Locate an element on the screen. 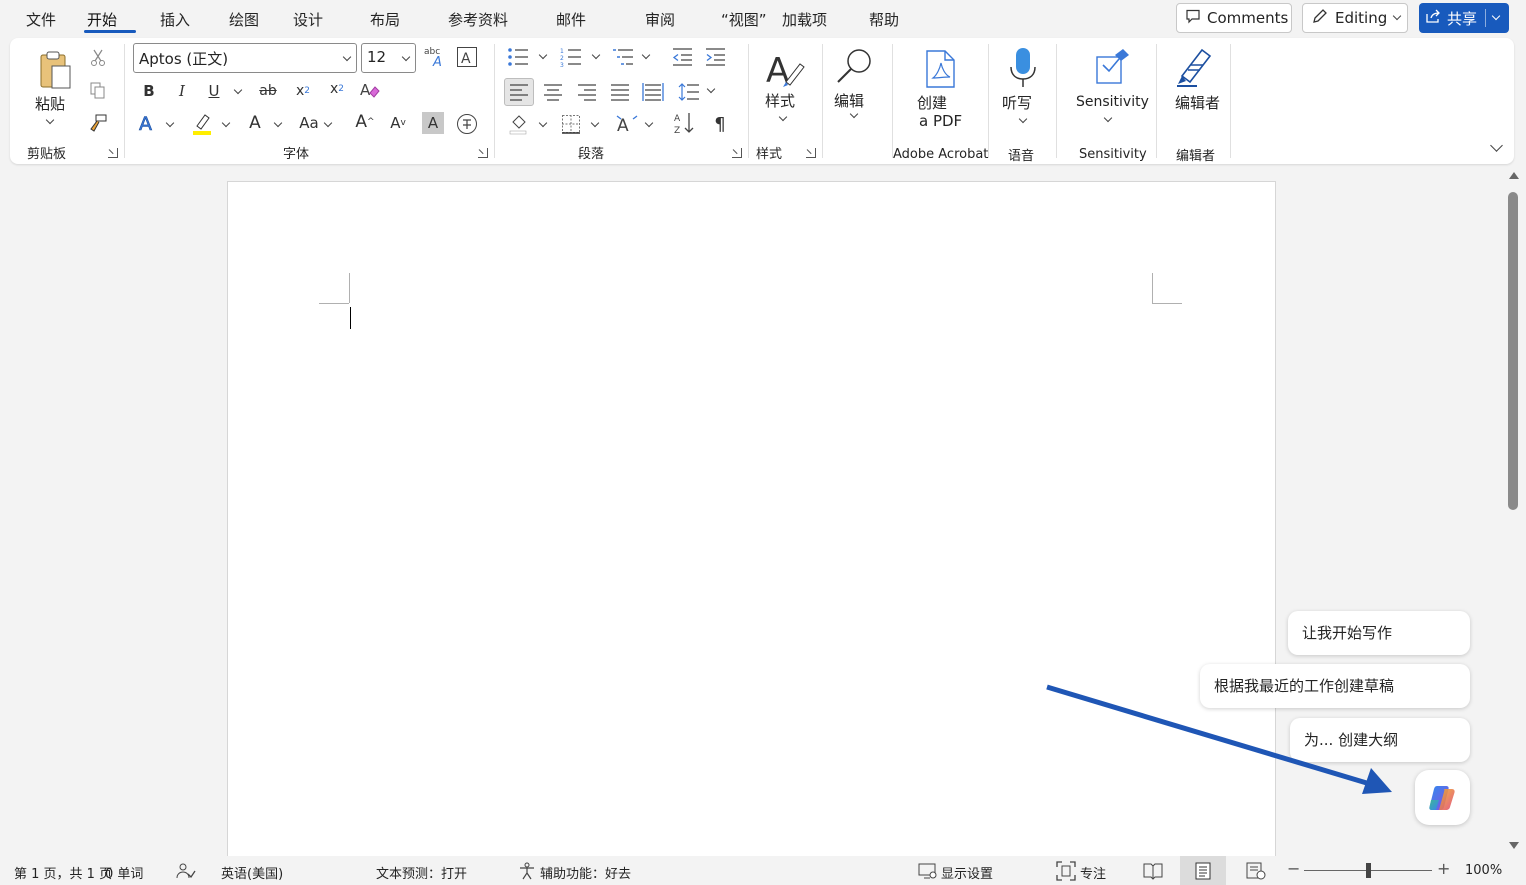 Image resolution: width=1526 pixels, height=885 pixels. tab-references: 参考资料 is located at coordinates (478, 19).